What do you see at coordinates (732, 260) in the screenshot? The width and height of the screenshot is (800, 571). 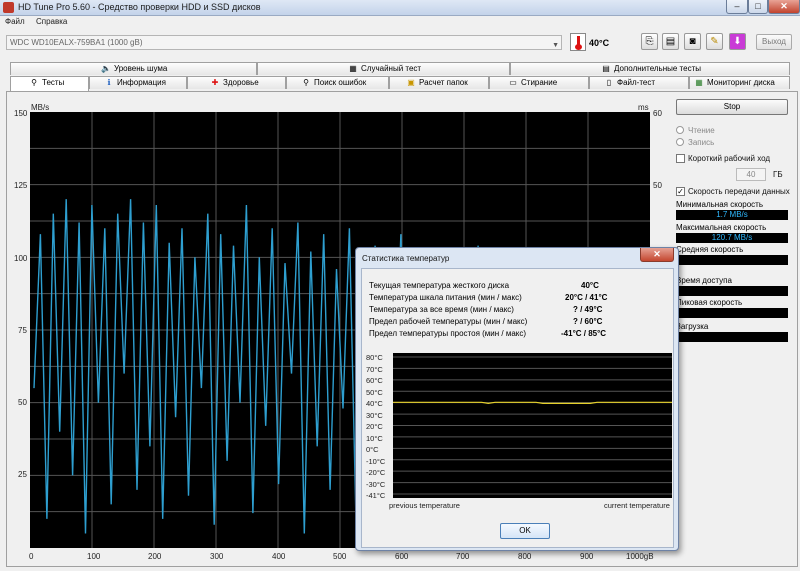 I see `avg-speed-value` at bounding box center [732, 260].